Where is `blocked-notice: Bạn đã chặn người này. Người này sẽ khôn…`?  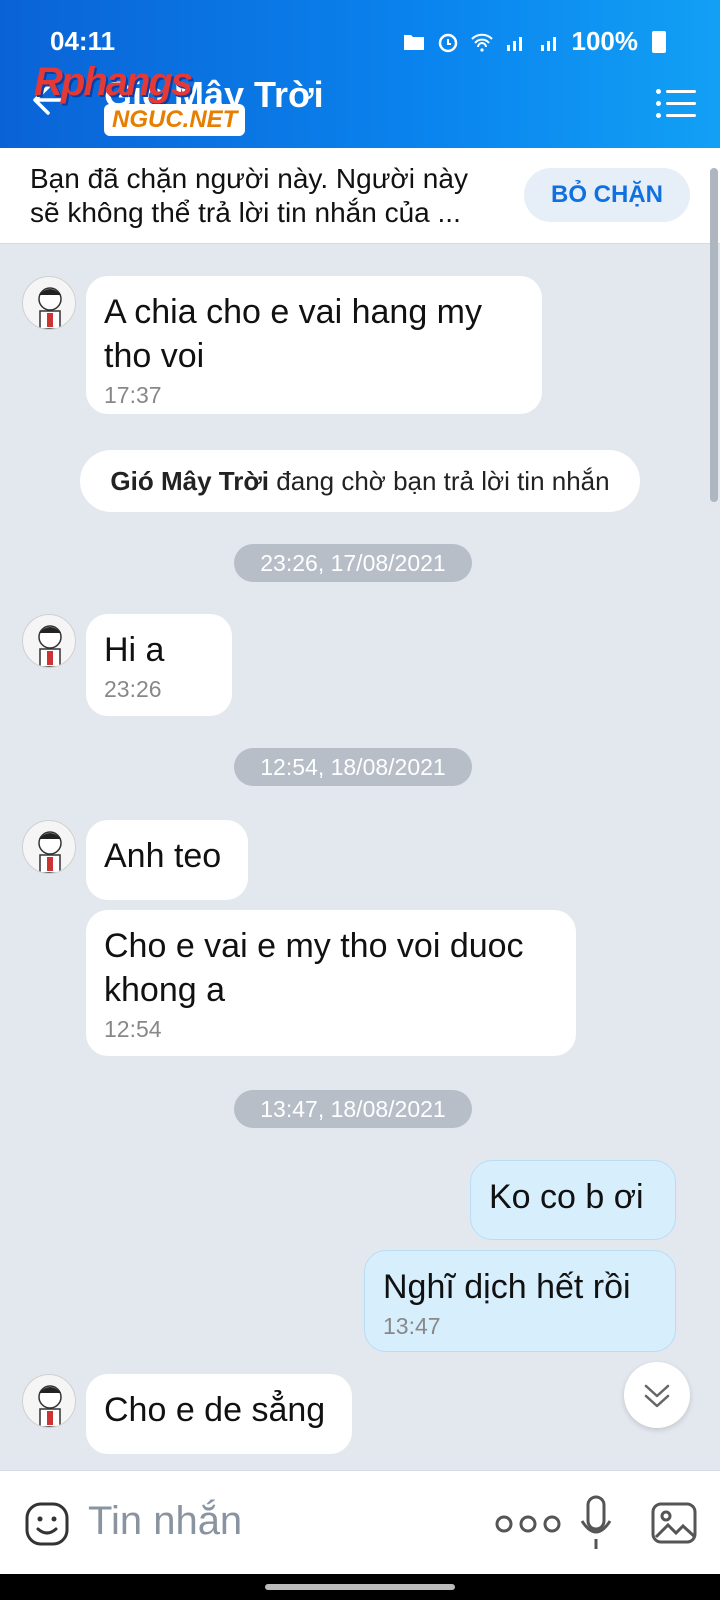
blocked-notice: Bạn đã chặn người này. Người này sẽ khôn… is located at coordinates (360, 196).